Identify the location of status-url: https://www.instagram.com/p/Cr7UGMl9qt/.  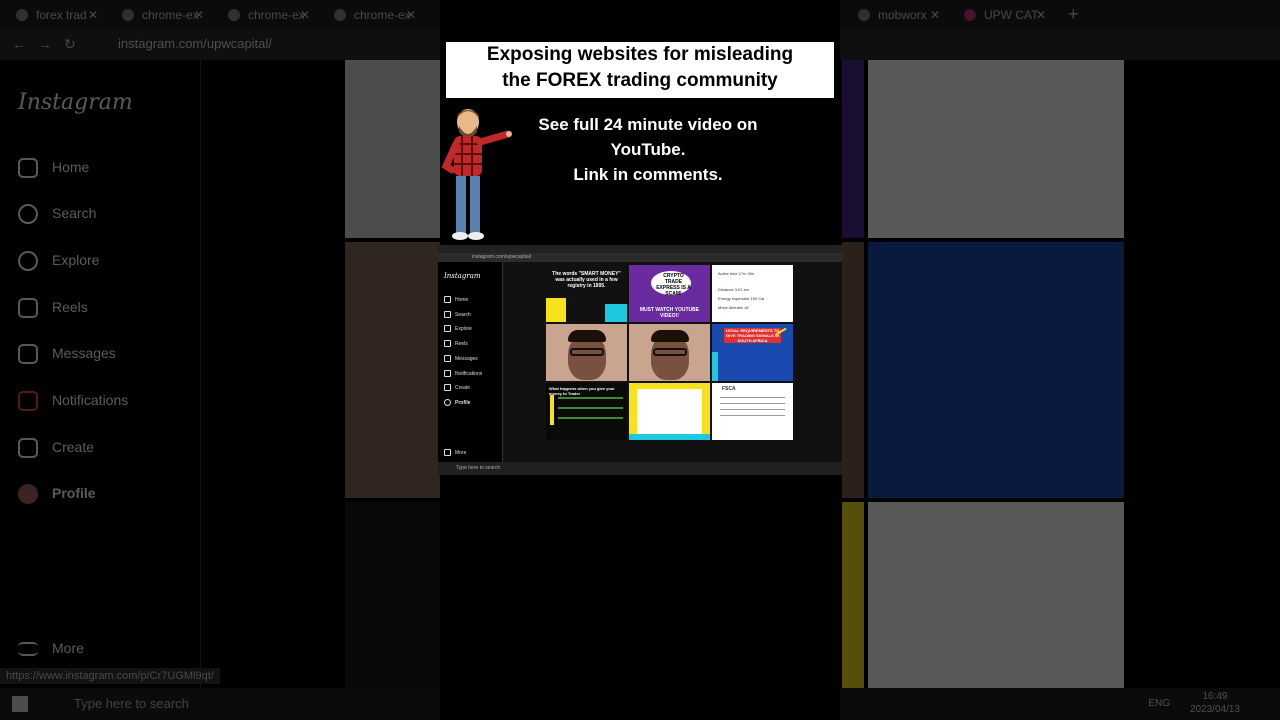
(110, 676).